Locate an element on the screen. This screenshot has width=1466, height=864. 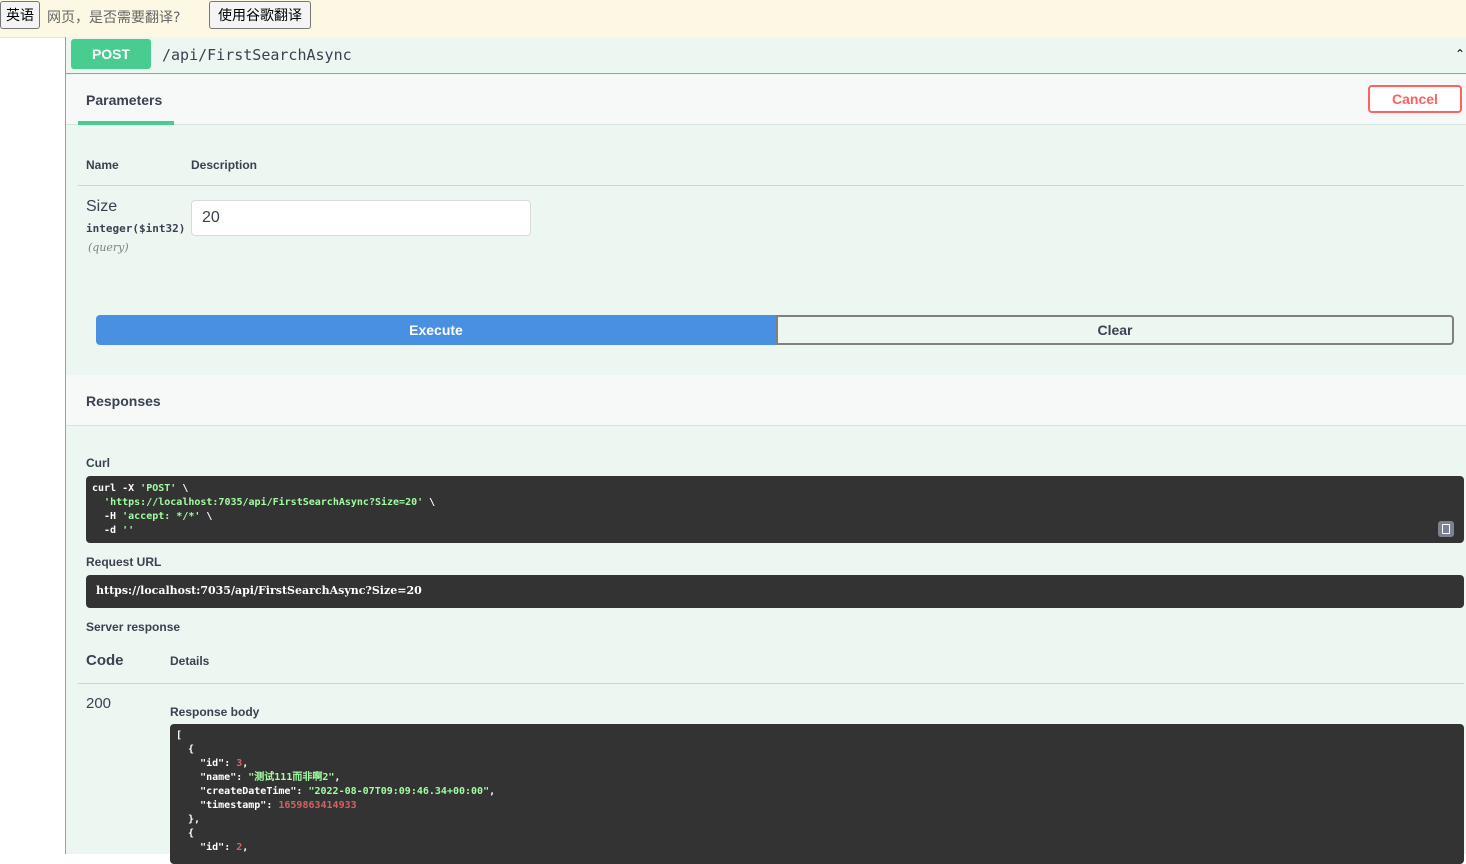
request-url-label: Request URL is located at coordinates (124, 562).